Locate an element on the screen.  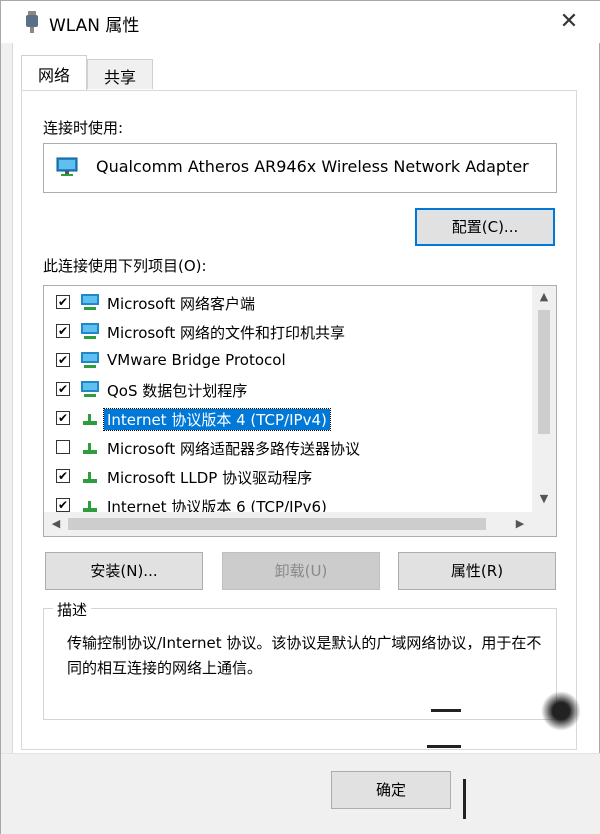
list-item: ✔ QoS 数据包计划程序 is located at coordinates (288, 389).